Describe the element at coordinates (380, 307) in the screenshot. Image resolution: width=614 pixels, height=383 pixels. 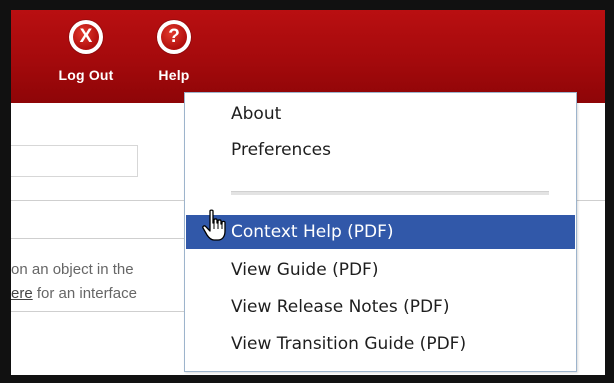
I see `menu-item-release-notes: View Release Notes (PDF)` at that location.